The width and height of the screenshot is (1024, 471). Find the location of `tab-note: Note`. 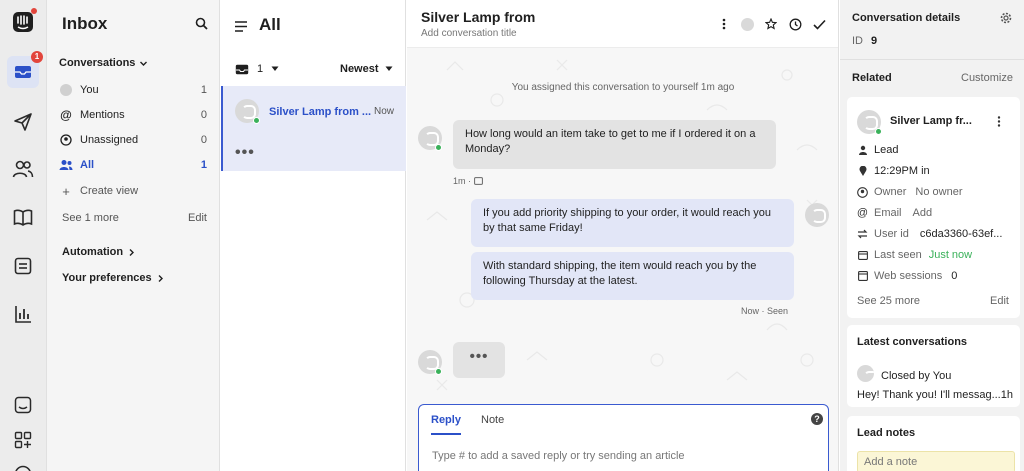

tab-note: Note is located at coordinates (492, 420).